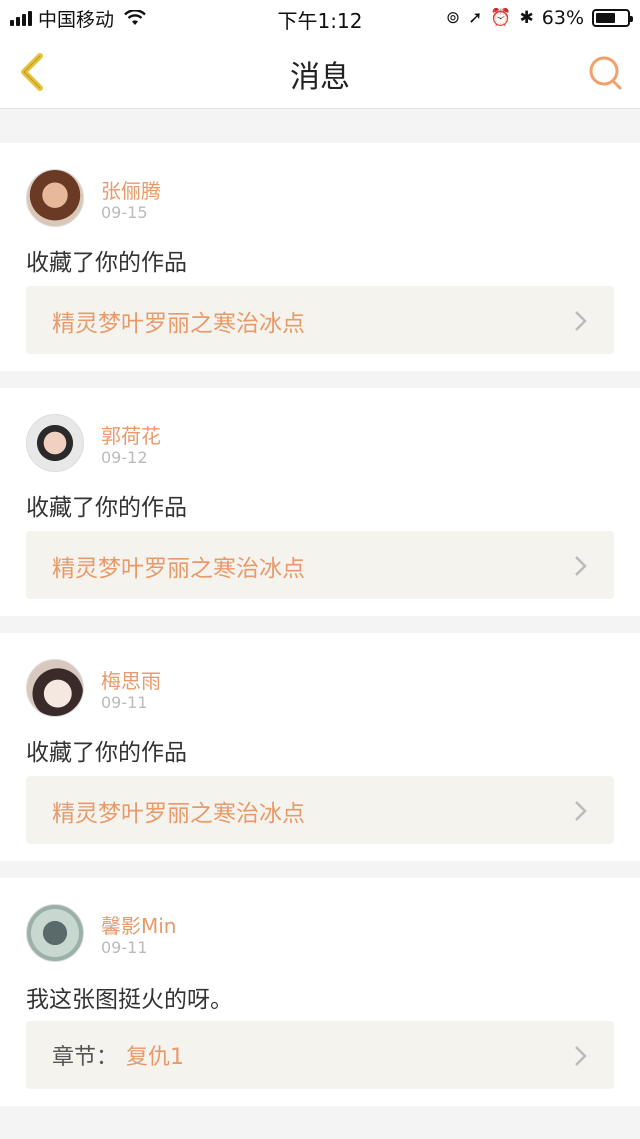  I want to click on battery-icon, so click(612, 18).